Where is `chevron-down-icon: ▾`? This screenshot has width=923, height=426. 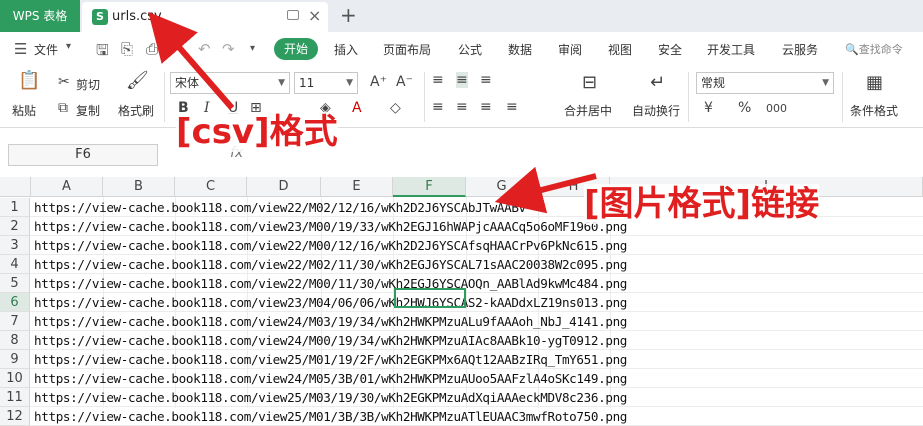
chevron-down-icon: ▾ is located at coordinates (68, 46).